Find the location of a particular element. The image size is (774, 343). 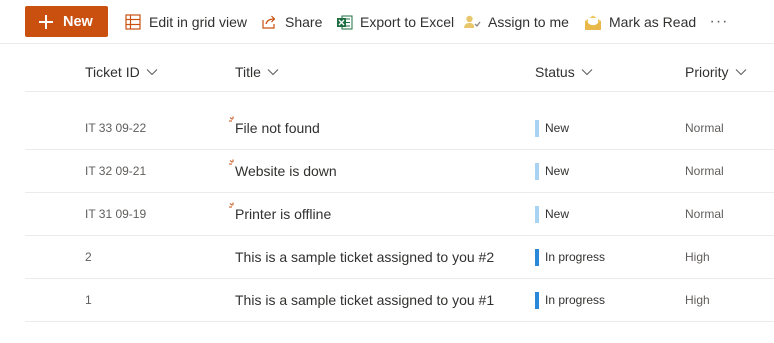

column-header-status-label: Status is located at coordinates (555, 72).